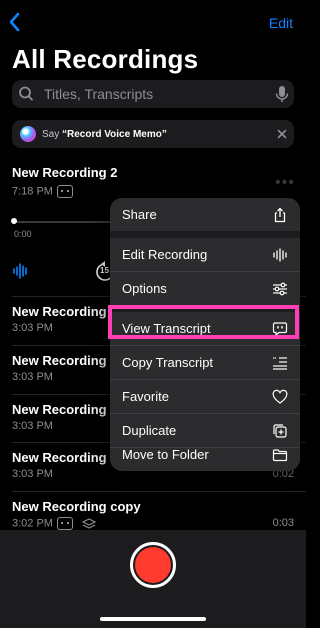 This screenshot has height=628, width=320. I want to click on siri-suggestion-text: Say “Record Voice Memo”, so click(104, 134).